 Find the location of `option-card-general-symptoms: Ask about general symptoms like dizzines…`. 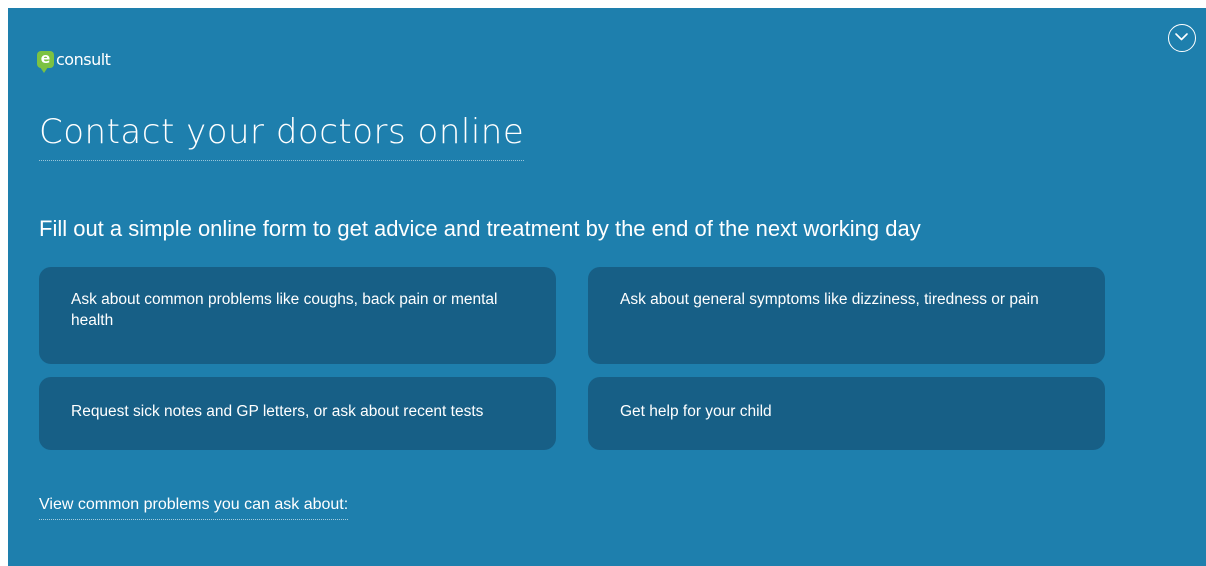

option-card-general-symptoms: Ask about general symptoms like dizzines… is located at coordinates (846, 315).